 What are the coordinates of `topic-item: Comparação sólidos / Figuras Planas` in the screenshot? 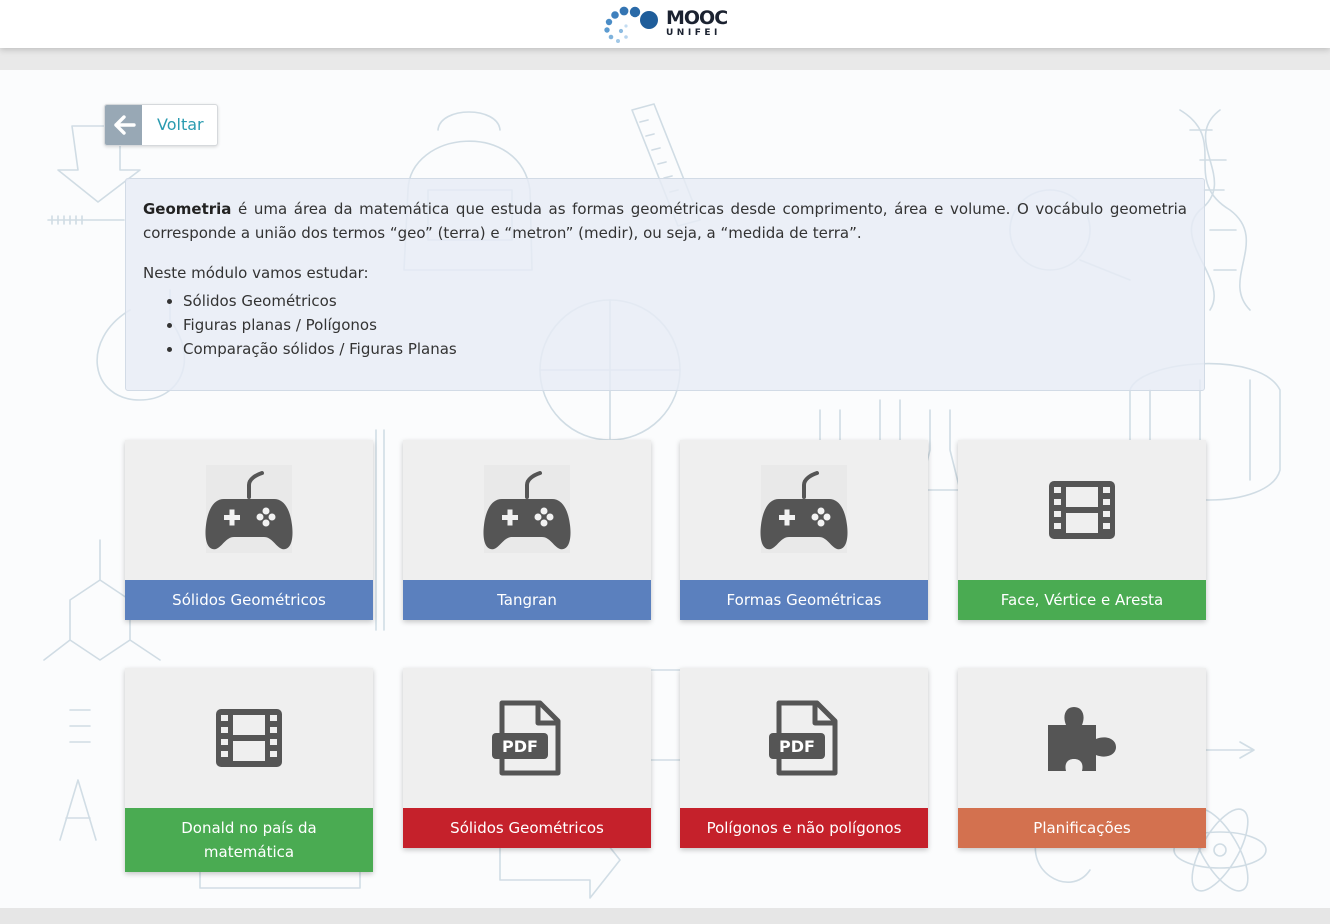 It's located at (685, 349).